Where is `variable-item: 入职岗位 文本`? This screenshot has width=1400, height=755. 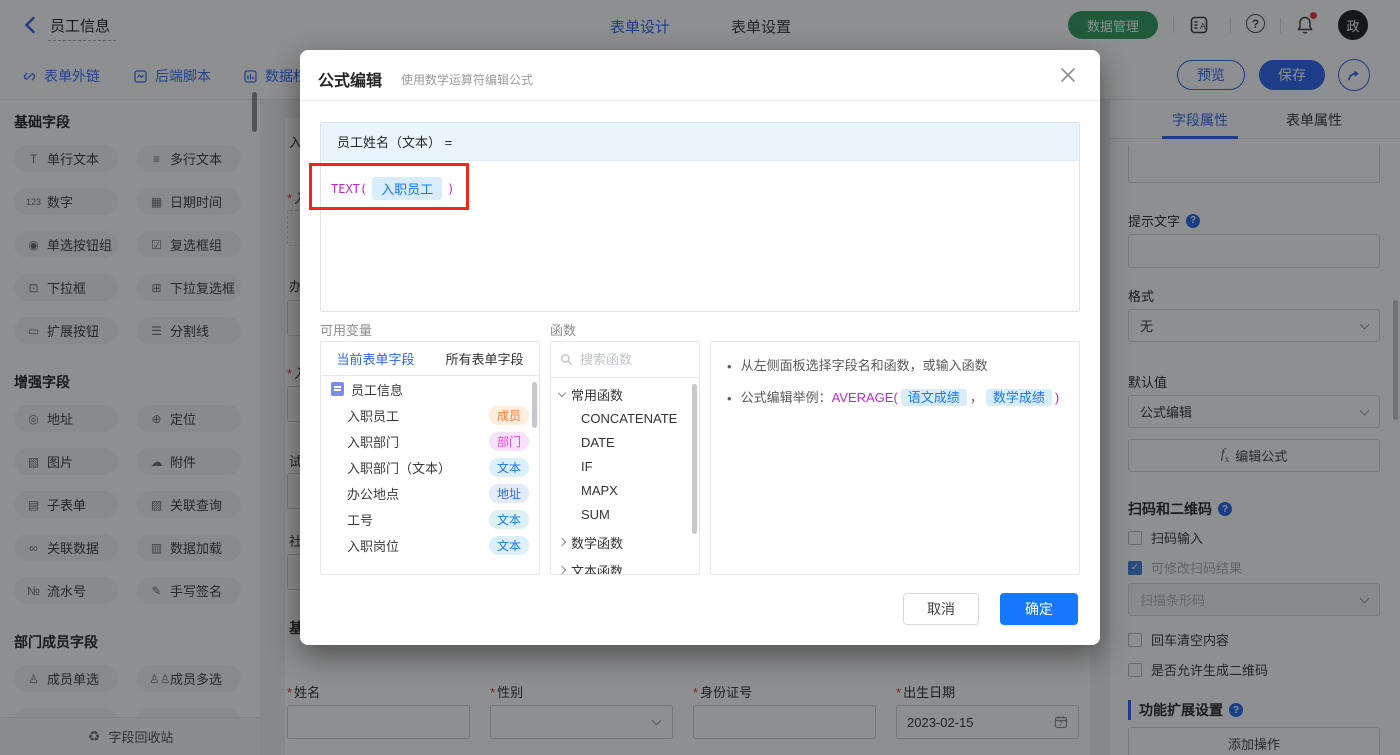
variable-item: 入职岗位 文本 is located at coordinates (430, 545).